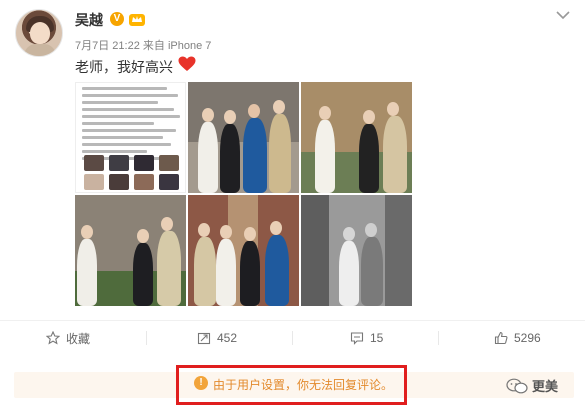 The width and height of the screenshot is (585, 413). I want to click on comment-icon, so click(357, 338).